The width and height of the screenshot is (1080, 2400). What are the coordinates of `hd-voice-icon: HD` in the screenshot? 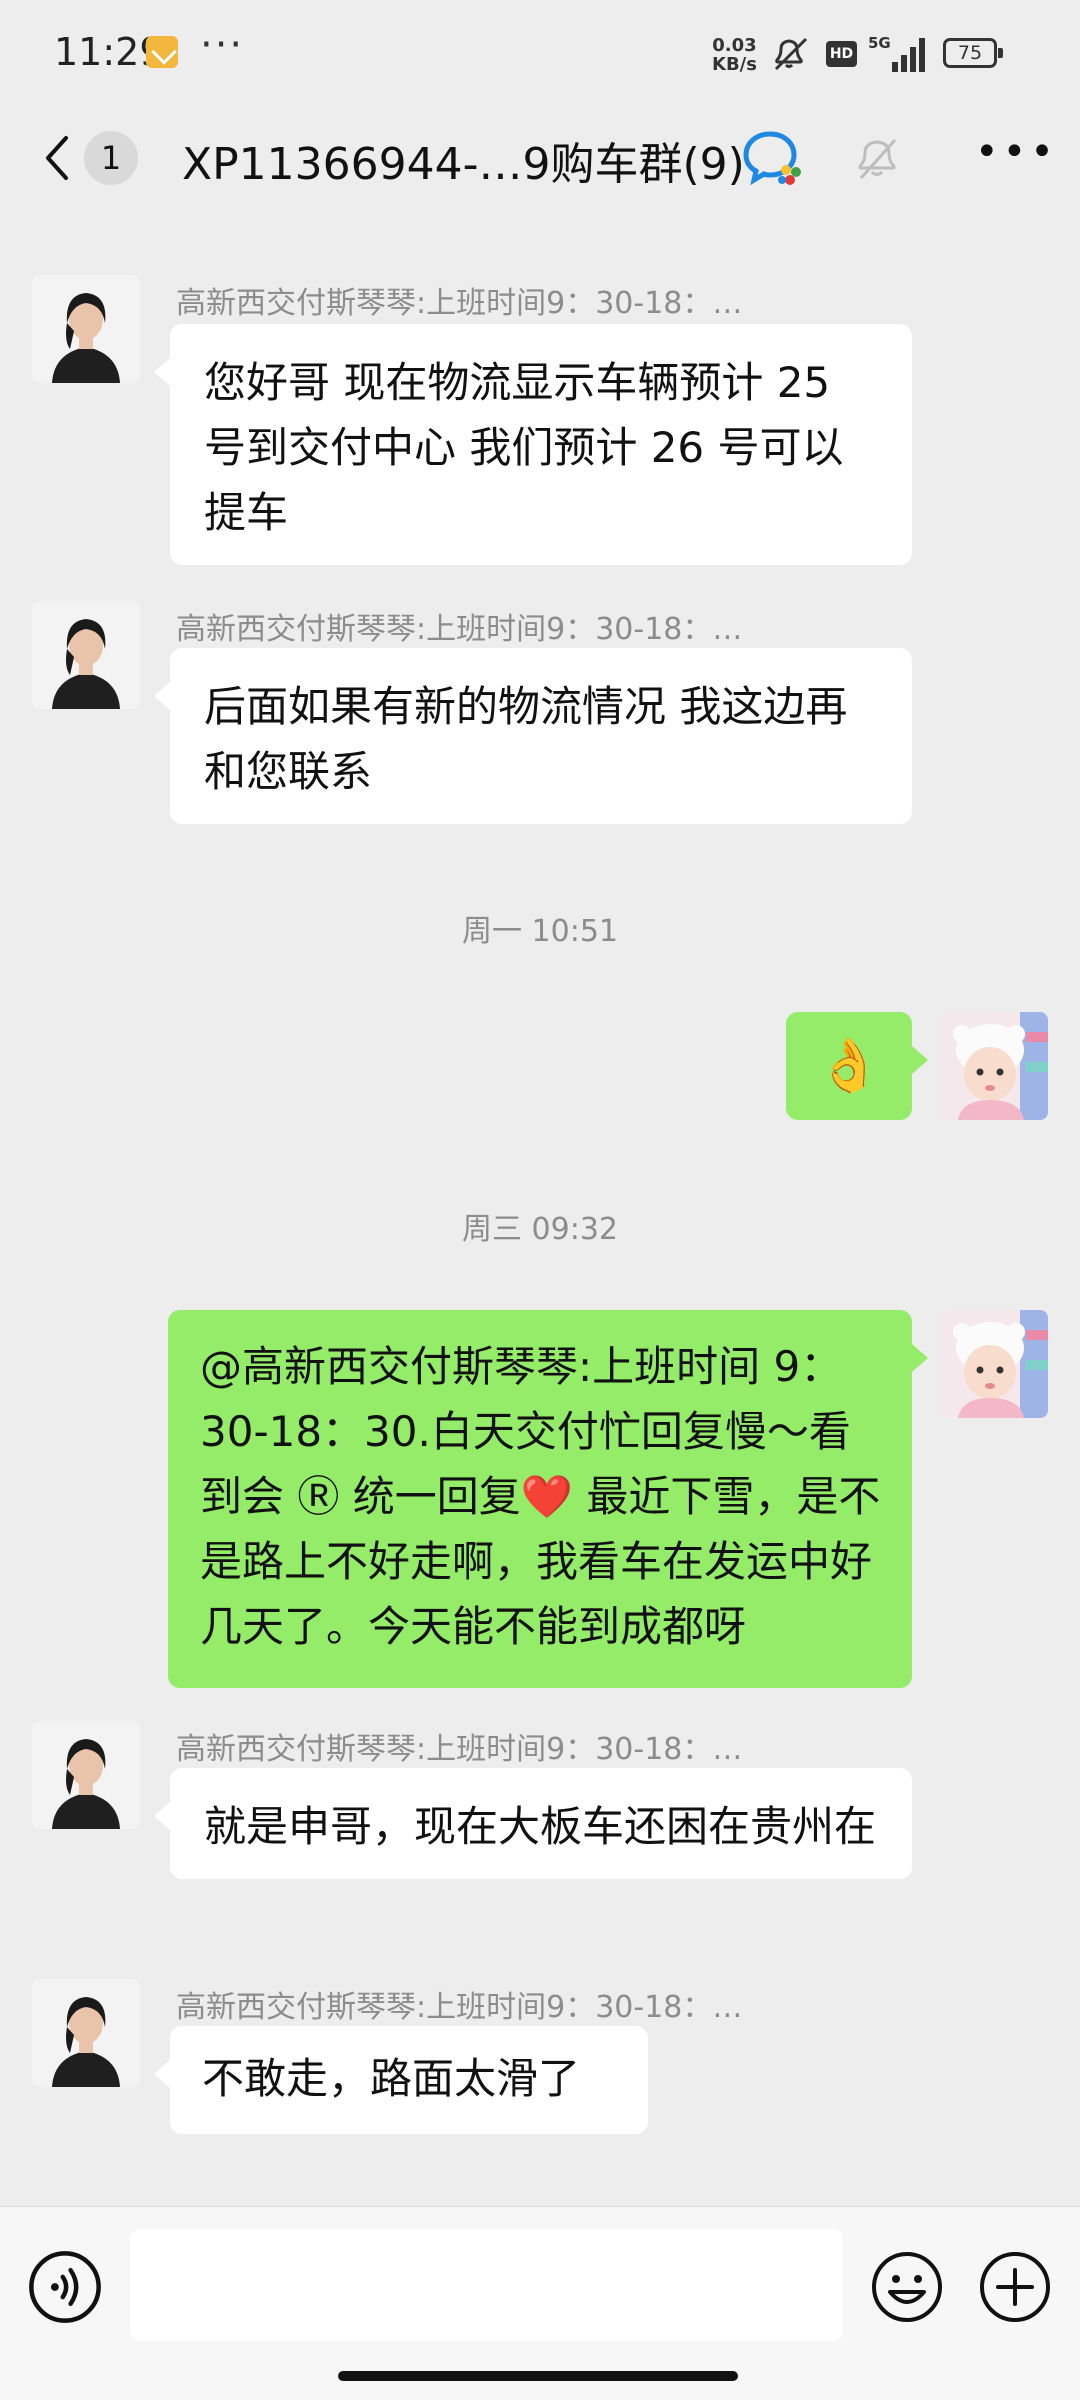 It's located at (841, 54).